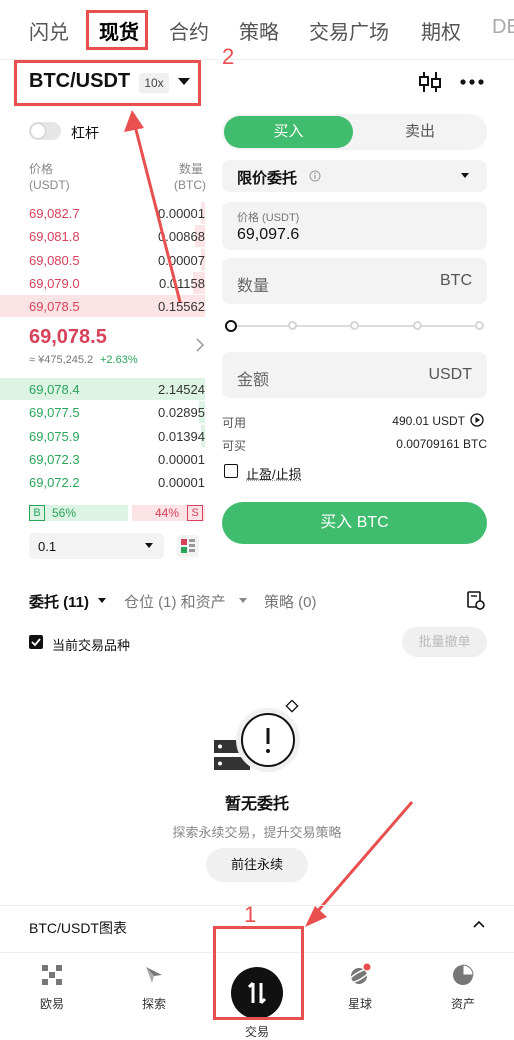  I want to click on nav-okx: 欧易, so click(52, 987).